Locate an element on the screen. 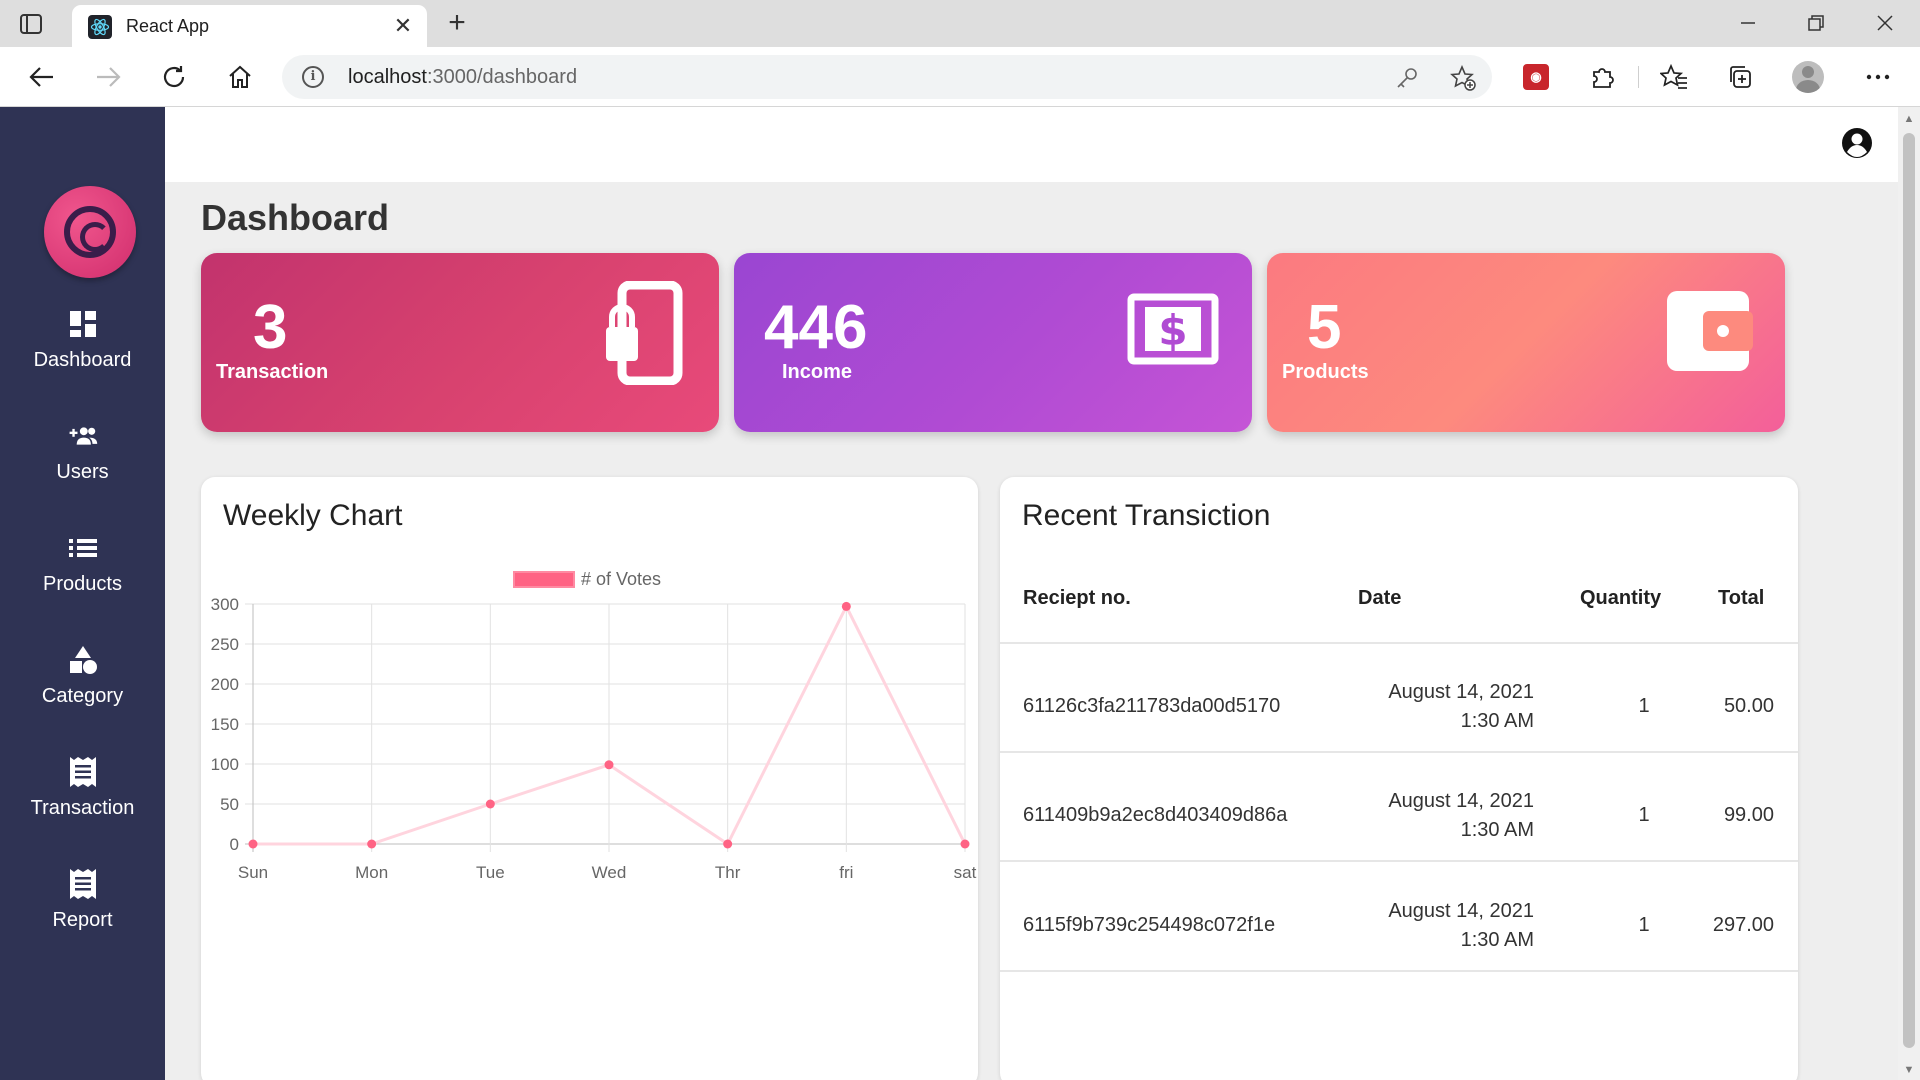 The width and height of the screenshot is (1920, 1080). time-cell: 1:30 AM is located at coordinates (1497, 940).